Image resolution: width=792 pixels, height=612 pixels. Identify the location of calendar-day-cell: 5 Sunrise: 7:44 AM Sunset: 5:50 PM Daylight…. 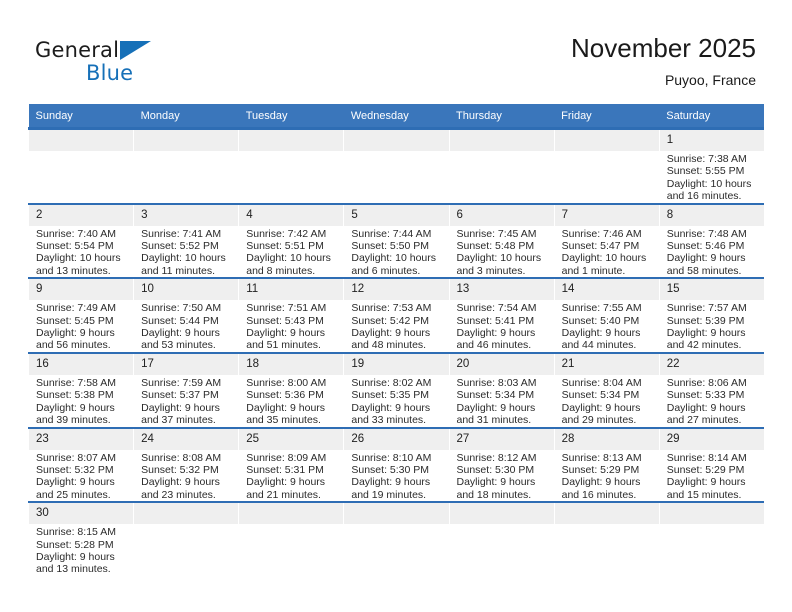
(396, 240).